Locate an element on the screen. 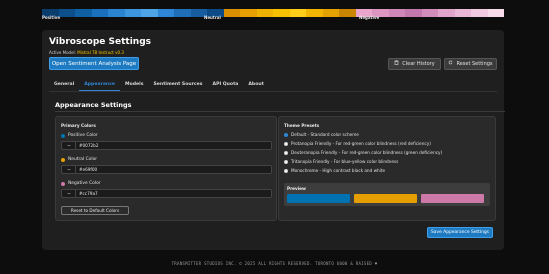  preset-option-default: Default - Standard color scheme is located at coordinates (321, 134).